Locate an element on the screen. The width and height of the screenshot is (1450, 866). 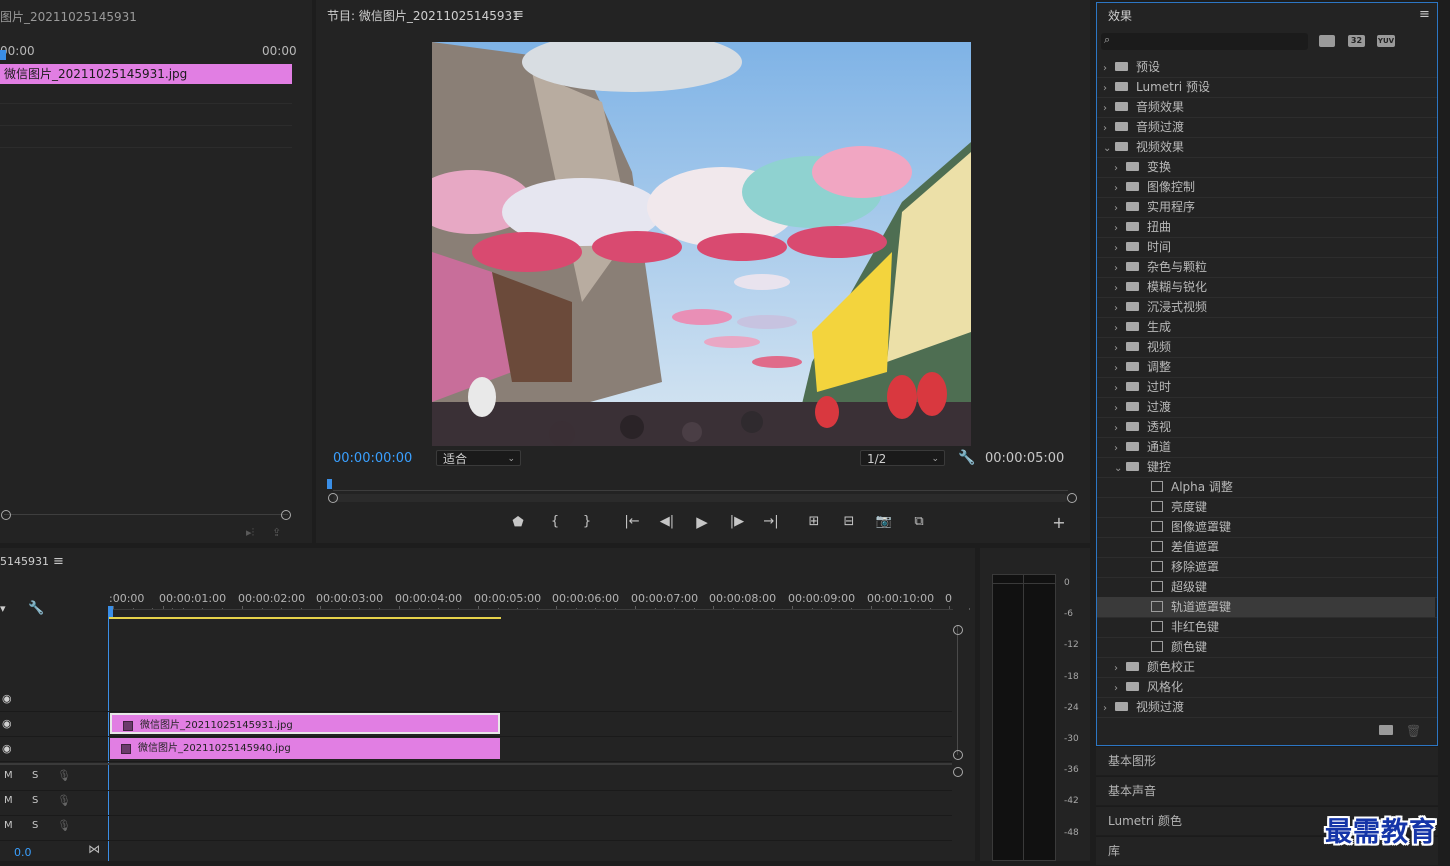
effect-item: 非红色键 is located at coordinates (1266, 627).